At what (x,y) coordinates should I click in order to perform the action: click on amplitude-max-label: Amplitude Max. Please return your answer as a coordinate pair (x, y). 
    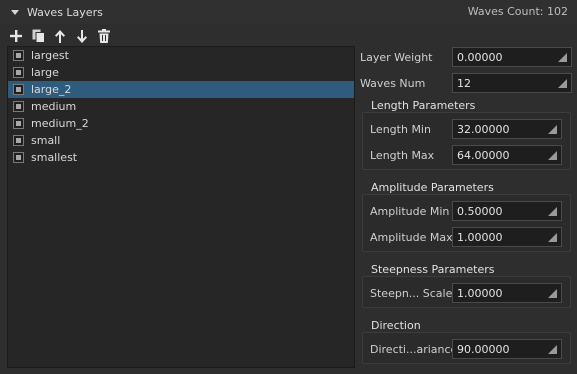
    Looking at the image, I should click on (411, 237).